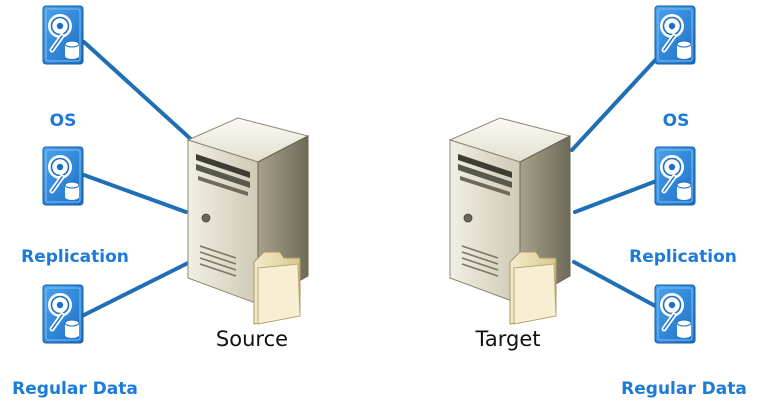 This screenshot has height=408, width=757. I want to click on source-disk-os-label: OS, so click(63, 121).